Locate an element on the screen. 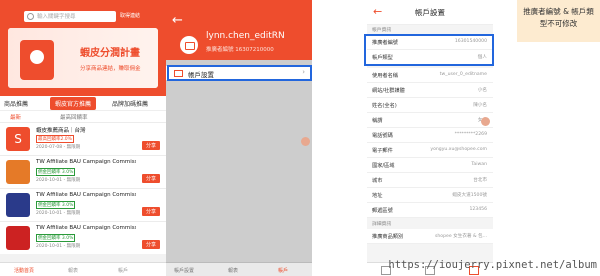 The width and height of the screenshot is (600, 276). callout-note: 推廣者編號 & 帳戶類型不可修改 is located at coordinates (558, 21).